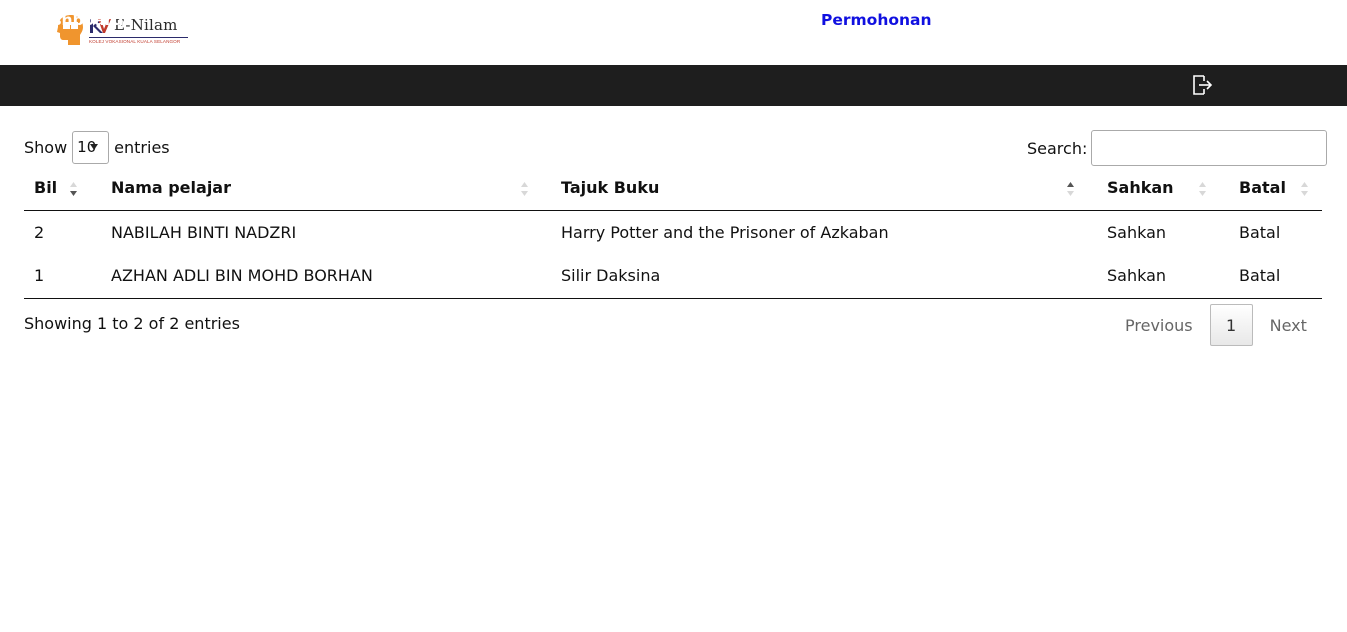 This screenshot has width=1347, height=632. What do you see at coordinates (876, 20) in the screenshot?
I see `nav-permohonan: Permohonan` at bounding box center [876, 20].